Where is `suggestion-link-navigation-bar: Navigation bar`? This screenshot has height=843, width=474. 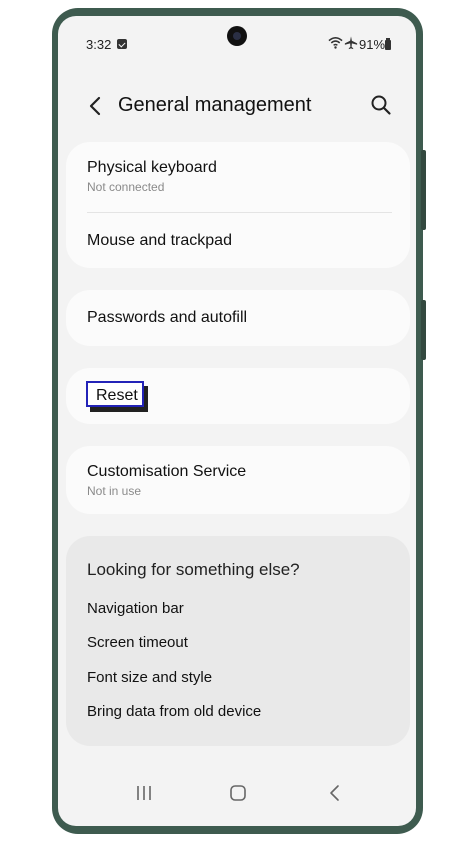
suggestion-link-navigation-bar: Navigation bar is located at coordinates (135, 608).